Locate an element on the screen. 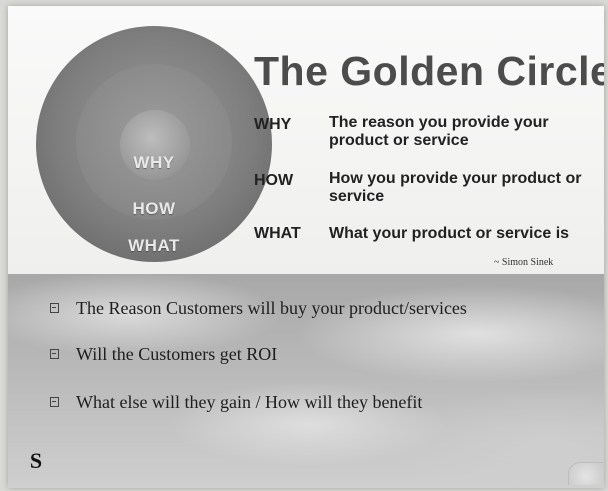 This screenshot has width=608, height=491. circle-label-what: WHAT is located at coordinates (154, 245).